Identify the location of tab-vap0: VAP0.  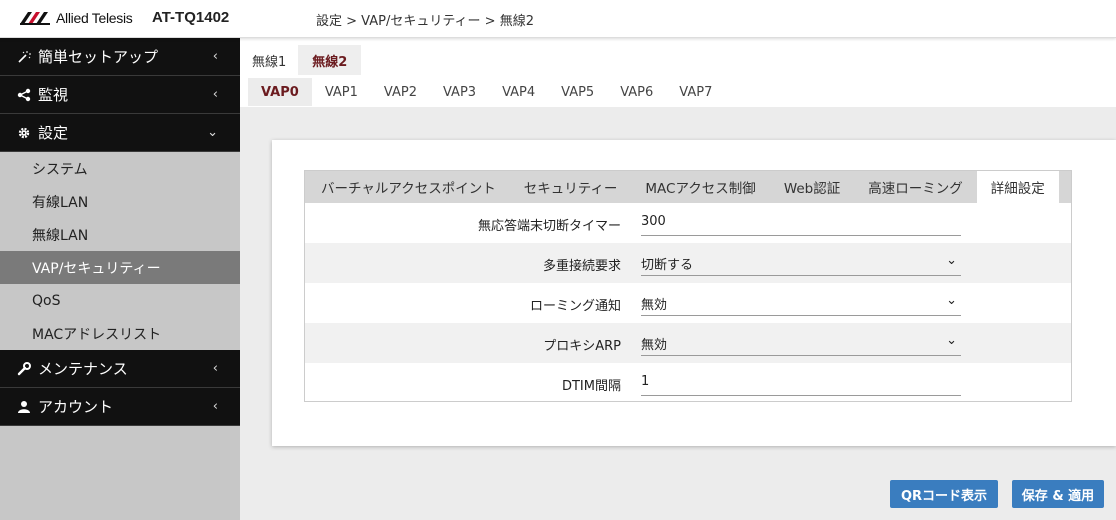
(280, 92).